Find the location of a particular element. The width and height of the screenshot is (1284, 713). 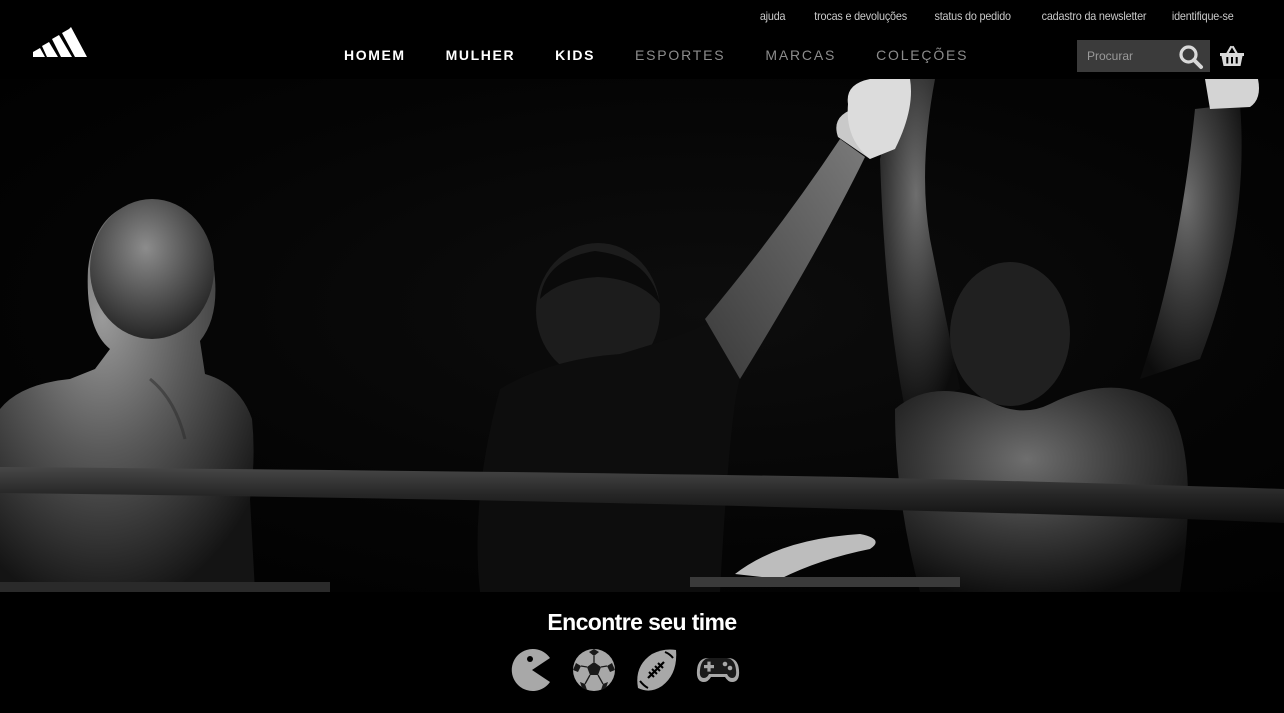

team-icons is located at coordinates (625, 670).